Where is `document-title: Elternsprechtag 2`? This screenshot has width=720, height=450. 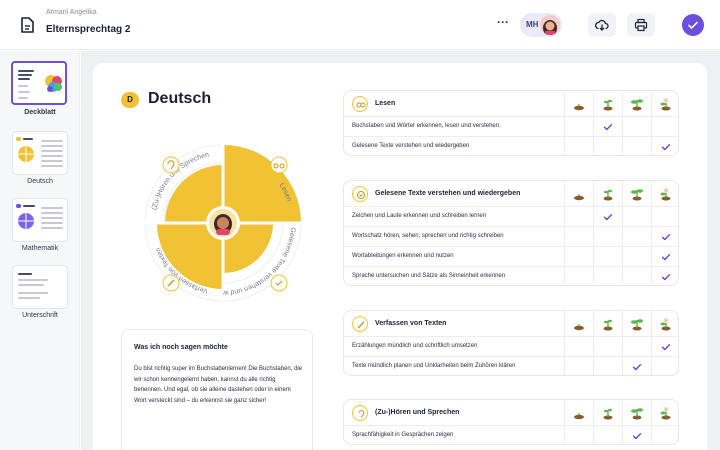 document-title: Elternsprechtag 2 is located at coordinates (88, 29).